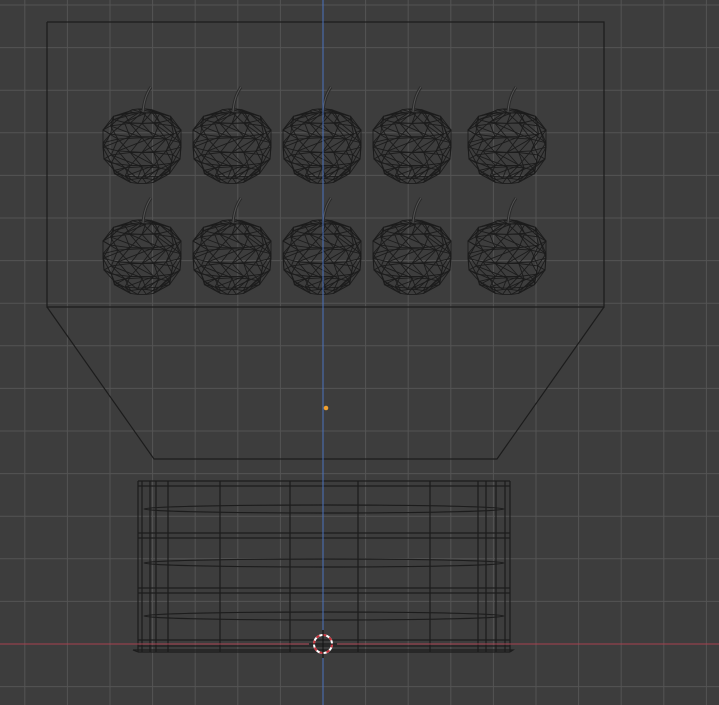  What do you see at coordinates (326, 408) in the screenshot?
I see `object-origin-dot` at bounding box center [326, 408].